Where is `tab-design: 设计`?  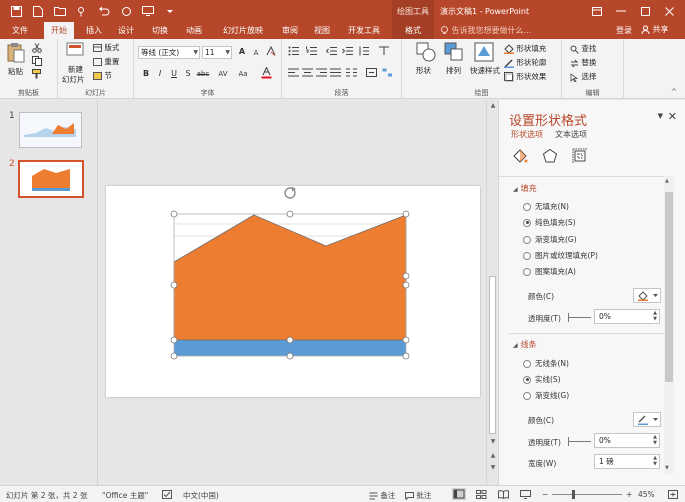 tab-design: 设计 is located at coordinates (126, 30).